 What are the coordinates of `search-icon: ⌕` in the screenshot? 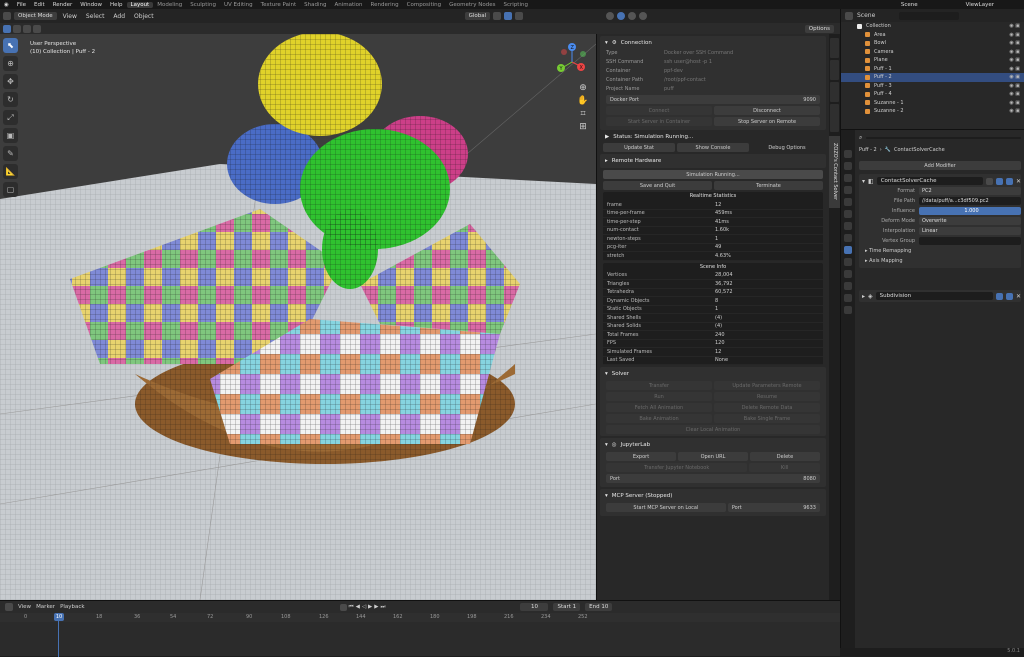 It's located at (860, 138).